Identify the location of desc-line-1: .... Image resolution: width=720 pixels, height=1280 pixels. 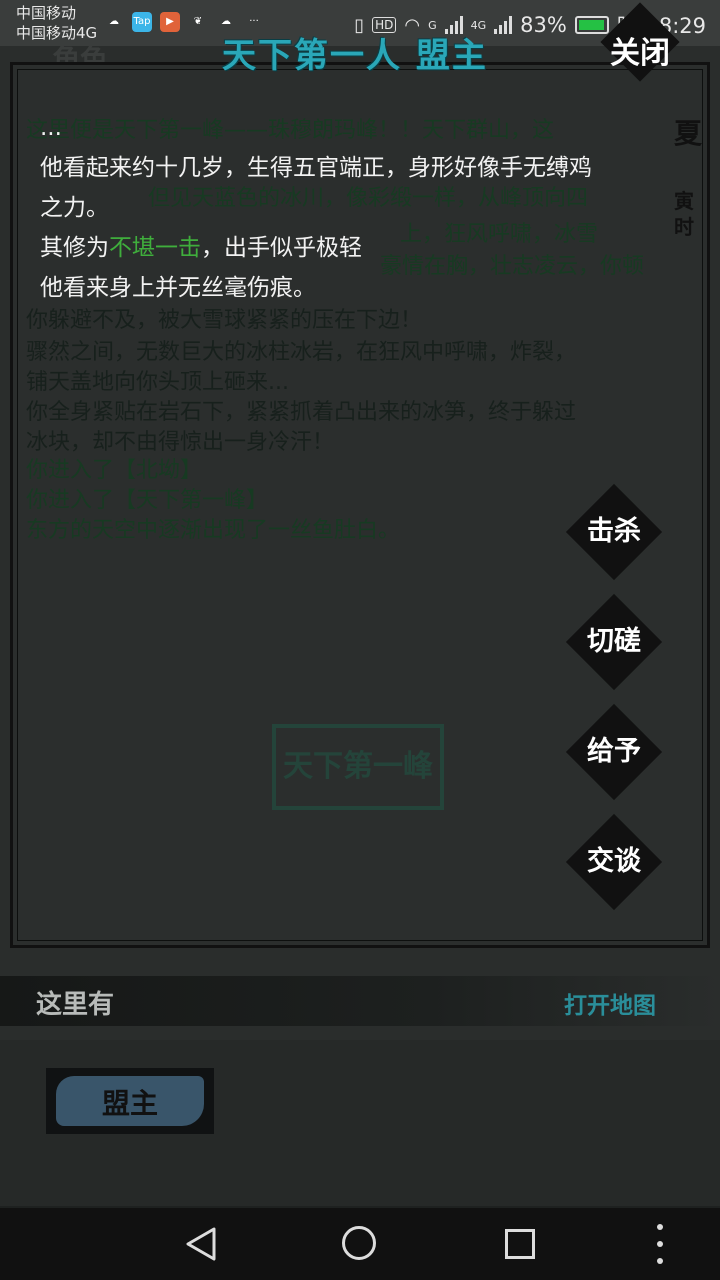
(51, 128).